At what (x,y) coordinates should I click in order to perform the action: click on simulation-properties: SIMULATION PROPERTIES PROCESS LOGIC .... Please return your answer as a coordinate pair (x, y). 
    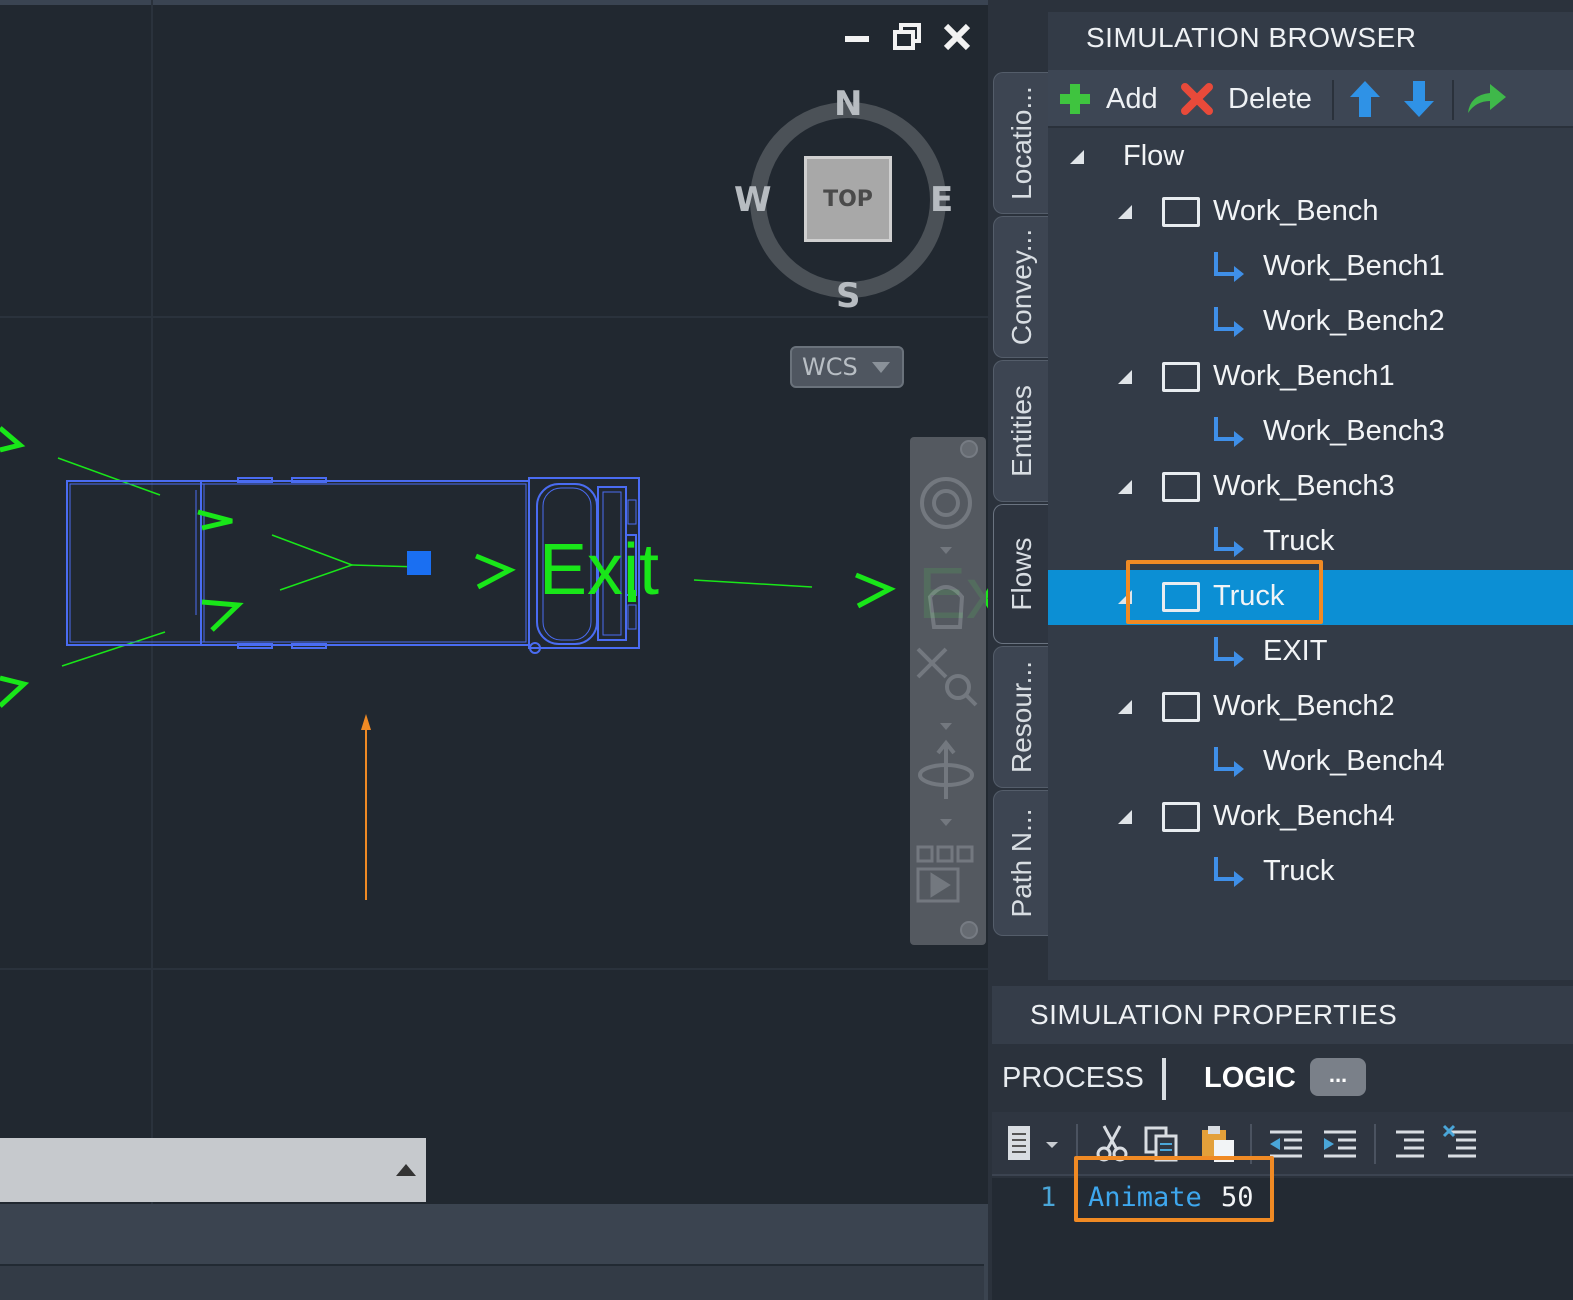
    Looking at the image, I should click on (1282, 1143).